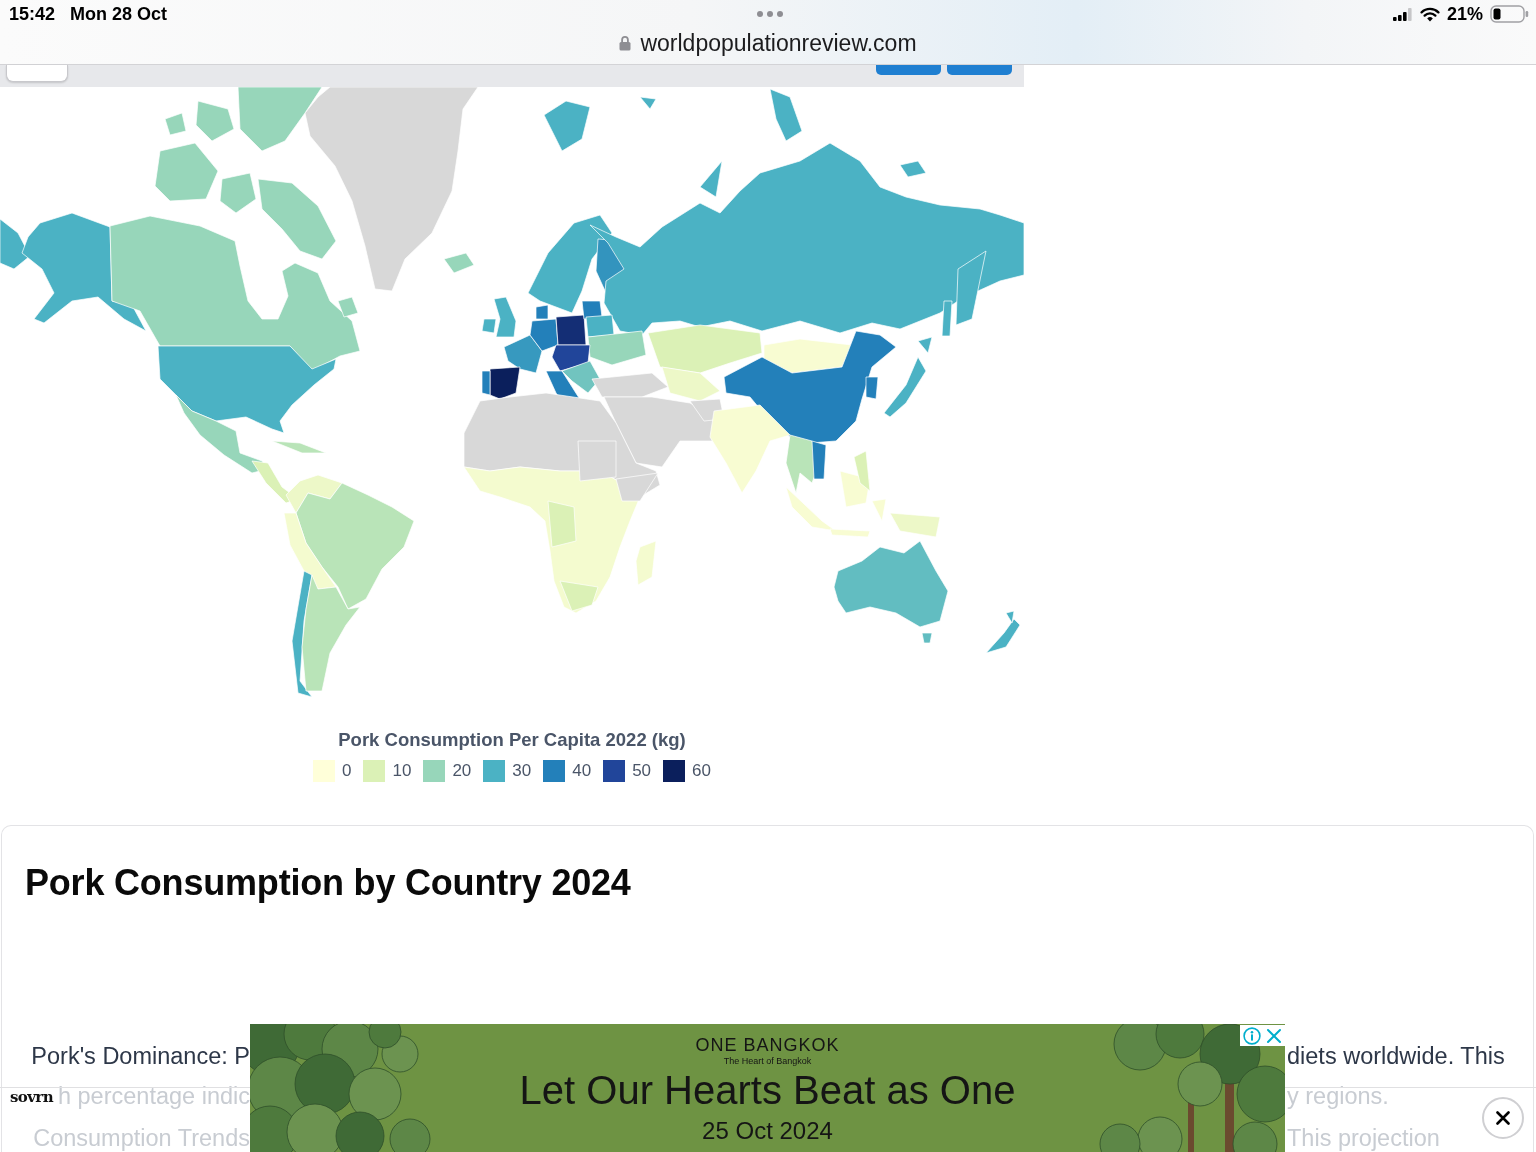 The height and width of the screenshot is (1152, 1536). Describe the element at coordinates (625, 43) in the screenshot. I see `lock-icon` at that location.